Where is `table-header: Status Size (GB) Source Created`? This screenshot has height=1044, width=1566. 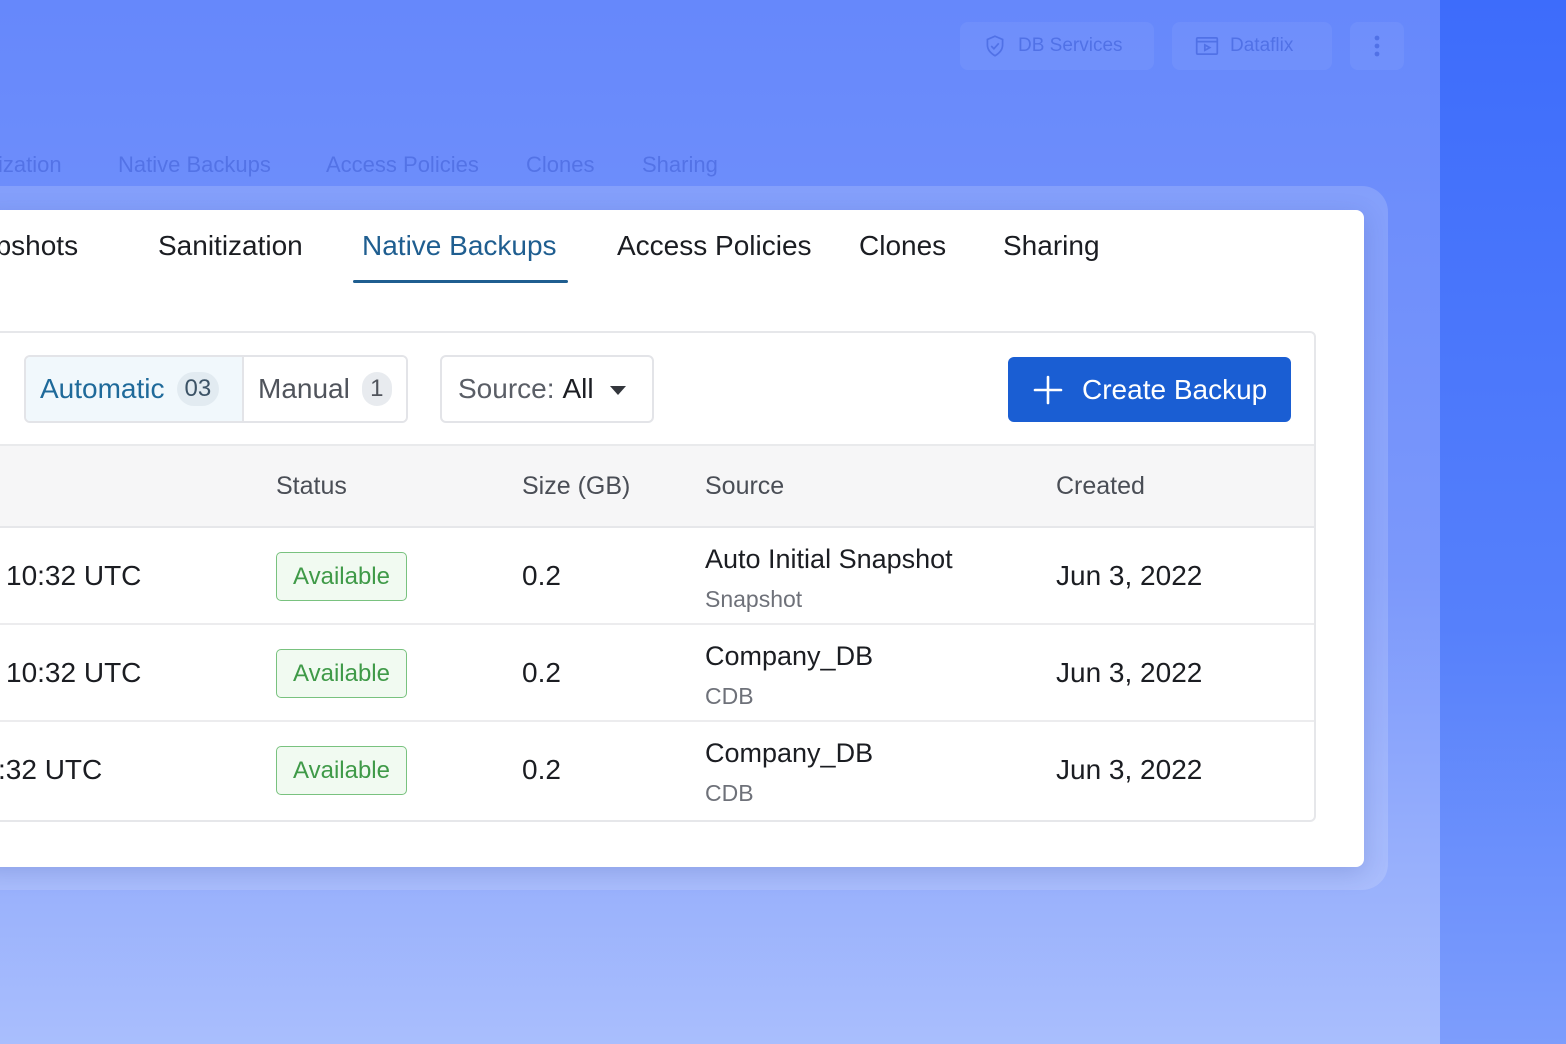 table-header: Status Size (GB) Source Created is located at coordinates (657, 486).